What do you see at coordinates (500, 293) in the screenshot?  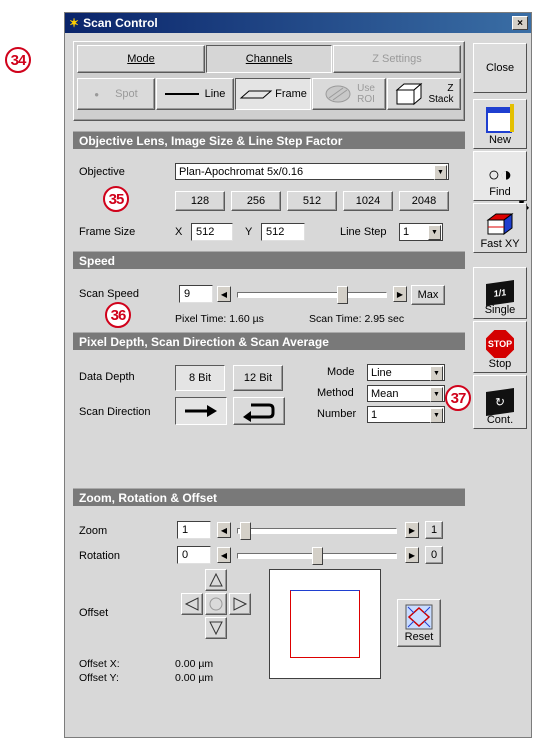 I see `single-scan-button: 1/1 Single` at bounding box center [500, 293].